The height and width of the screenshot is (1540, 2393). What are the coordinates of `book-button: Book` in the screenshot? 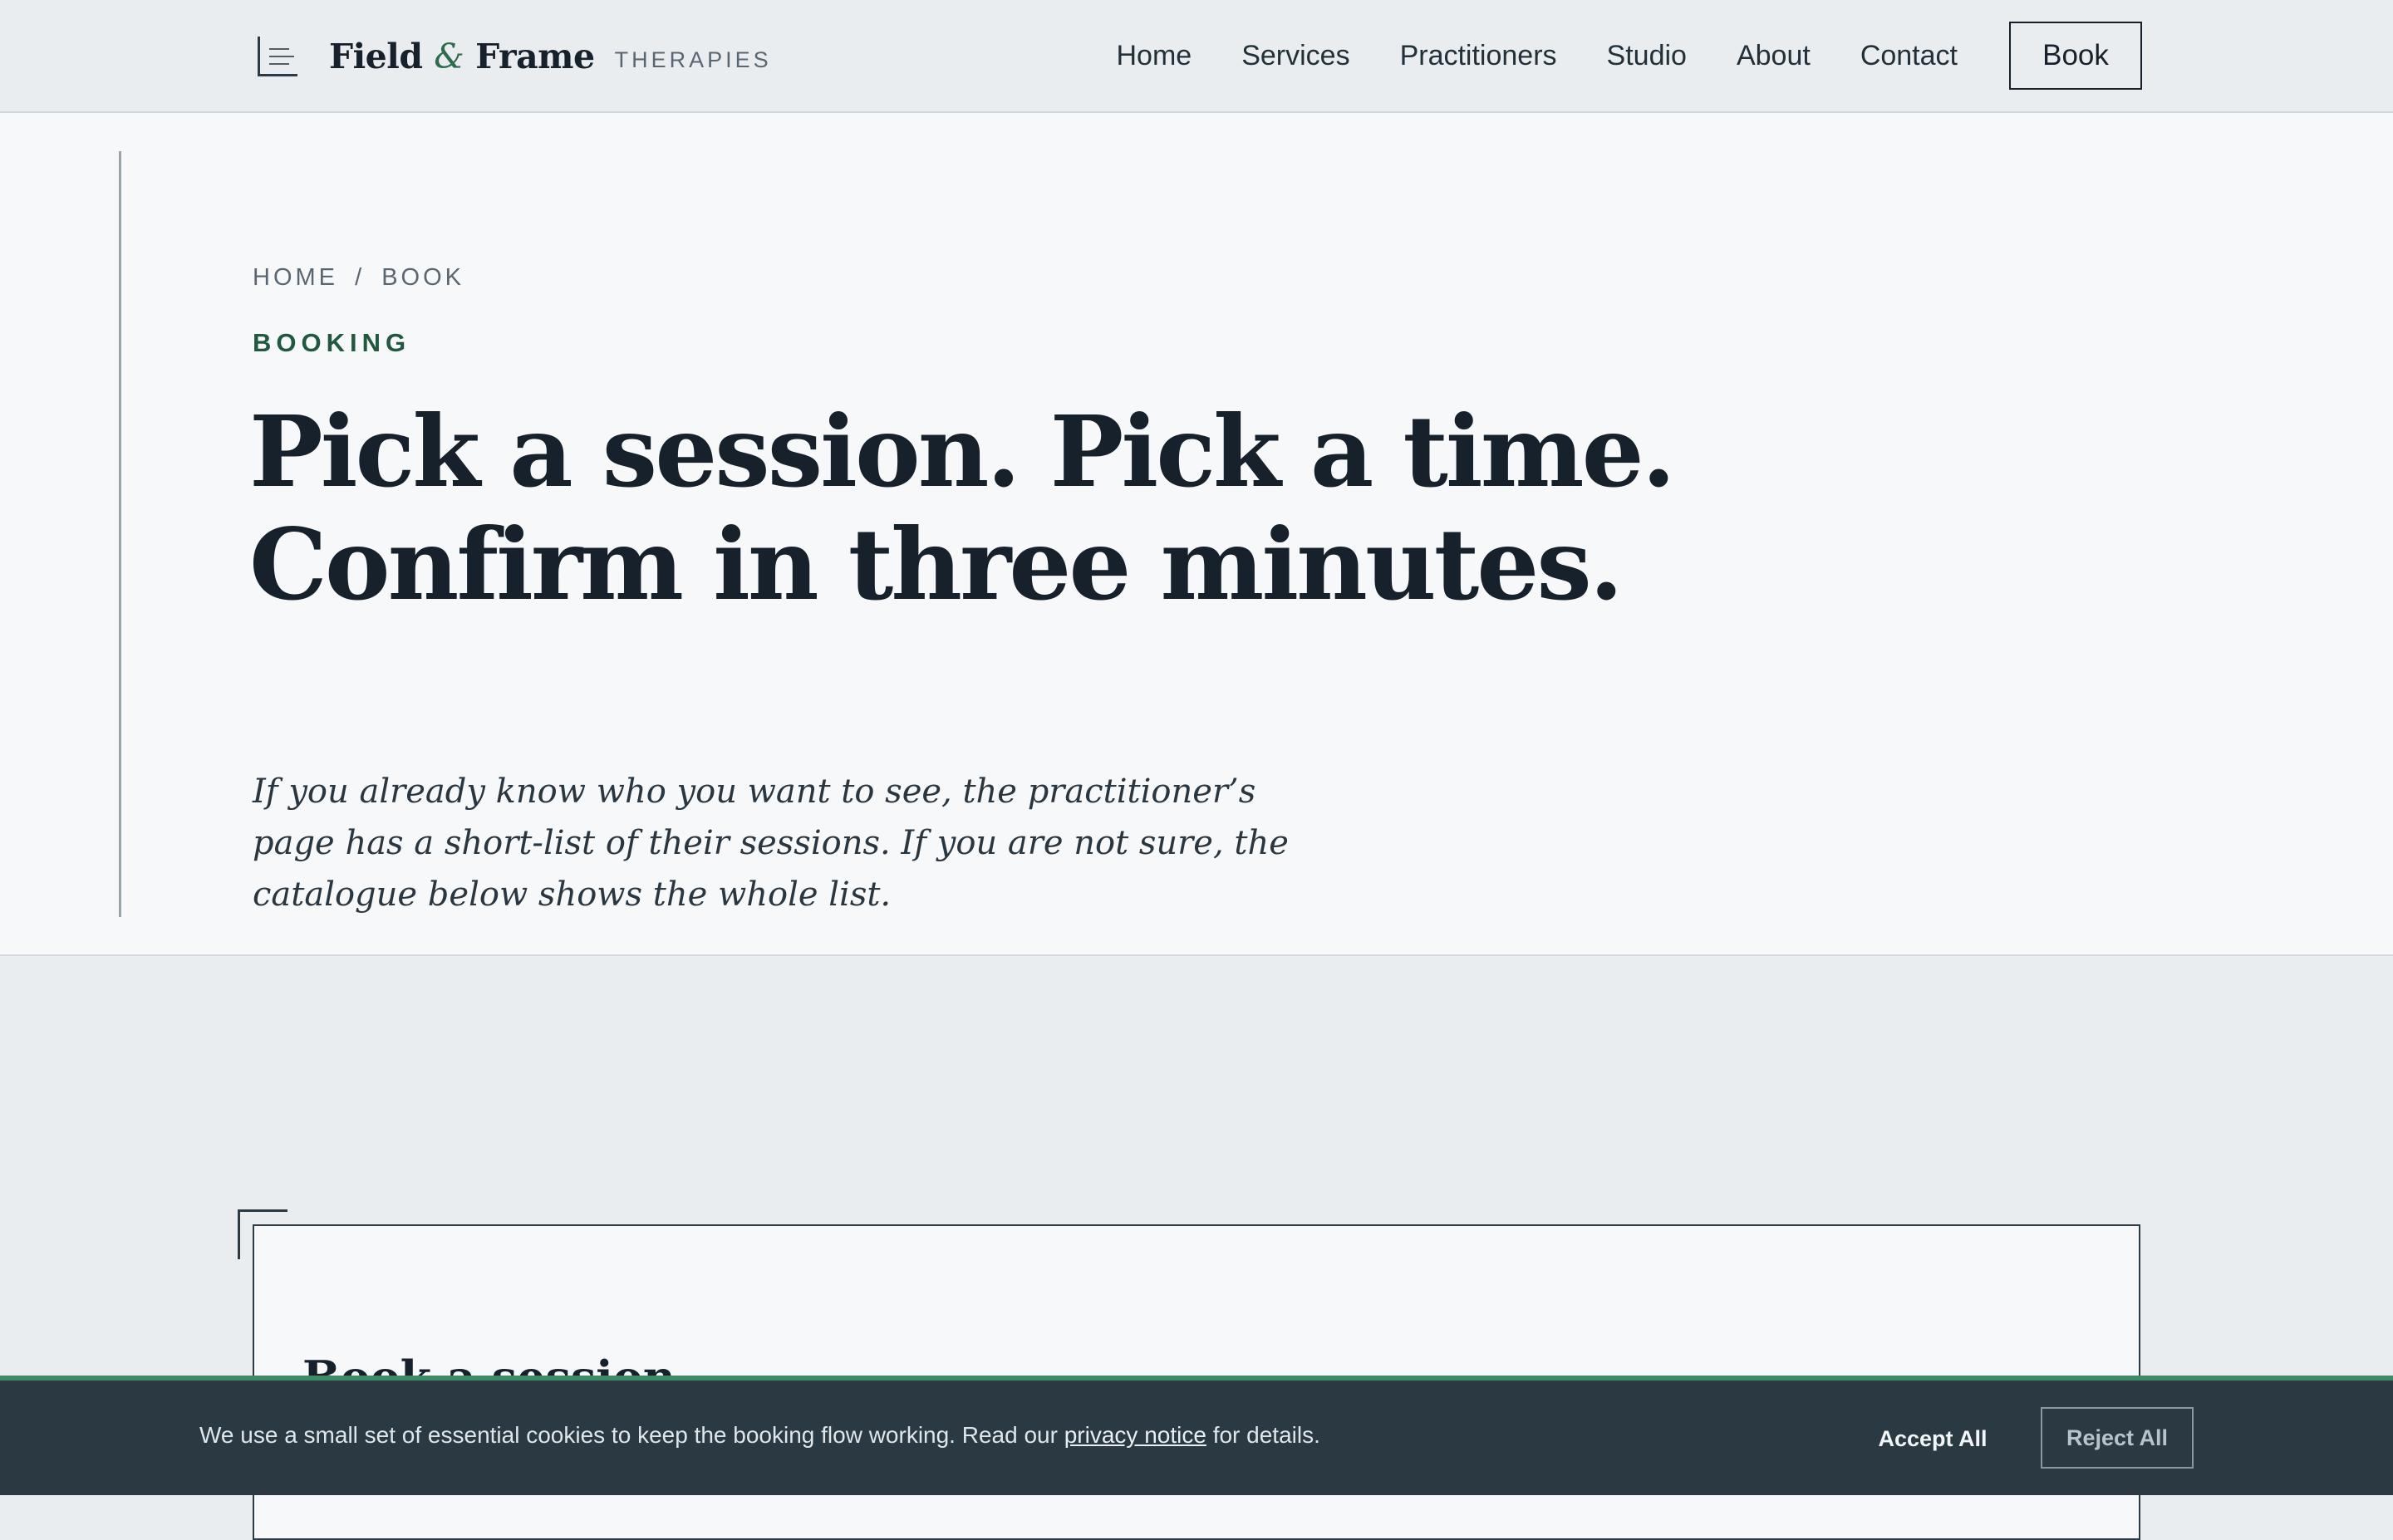 It's located at (2075, 56).